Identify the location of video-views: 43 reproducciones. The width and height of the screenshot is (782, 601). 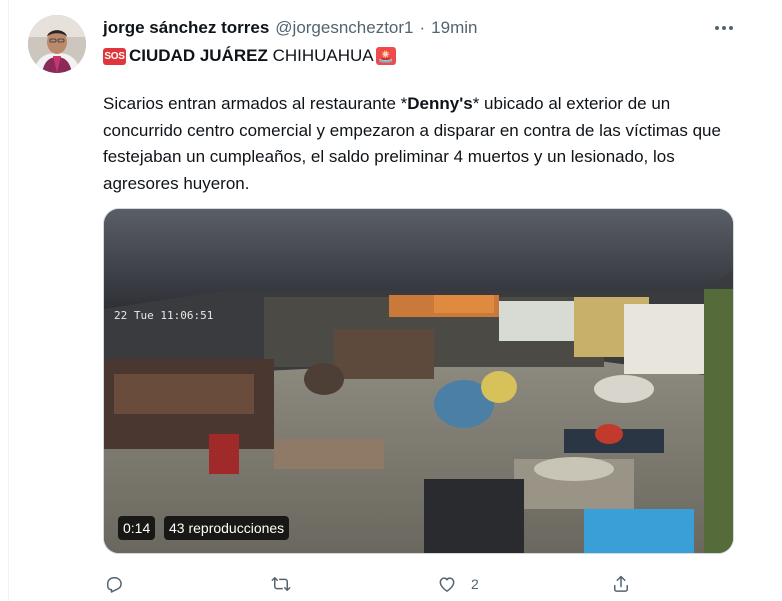
(227, 528).